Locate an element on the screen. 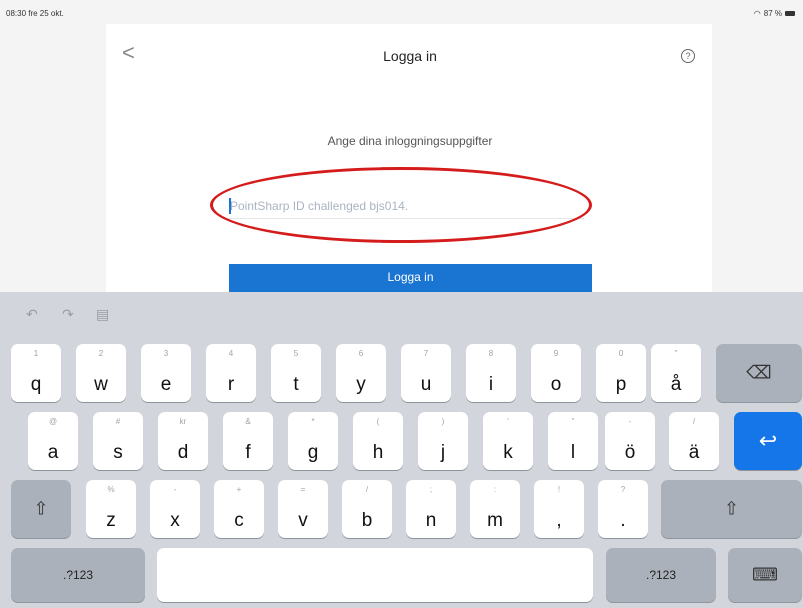 Image resolution: width=803 pixels, height=608 pixels. keyboard-dismiss-icon: ⌨ is located at coordinates (765, 574).